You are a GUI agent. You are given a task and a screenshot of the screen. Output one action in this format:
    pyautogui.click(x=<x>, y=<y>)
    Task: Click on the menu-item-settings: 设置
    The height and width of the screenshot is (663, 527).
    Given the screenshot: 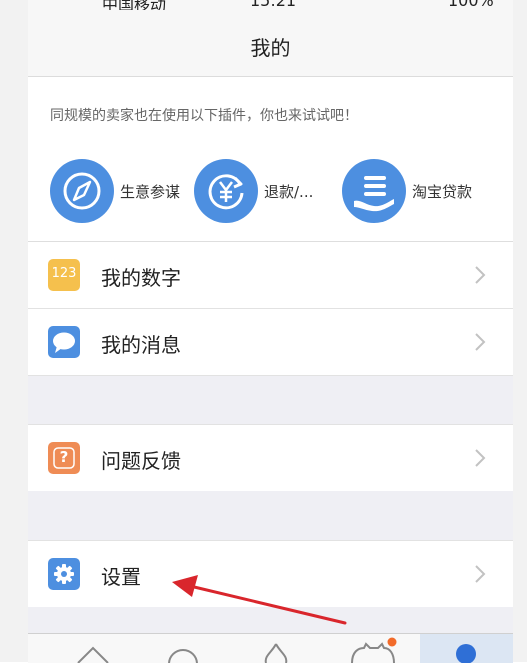 What is the action you would take?
    pyautogui.click(x=270, y=574)
    